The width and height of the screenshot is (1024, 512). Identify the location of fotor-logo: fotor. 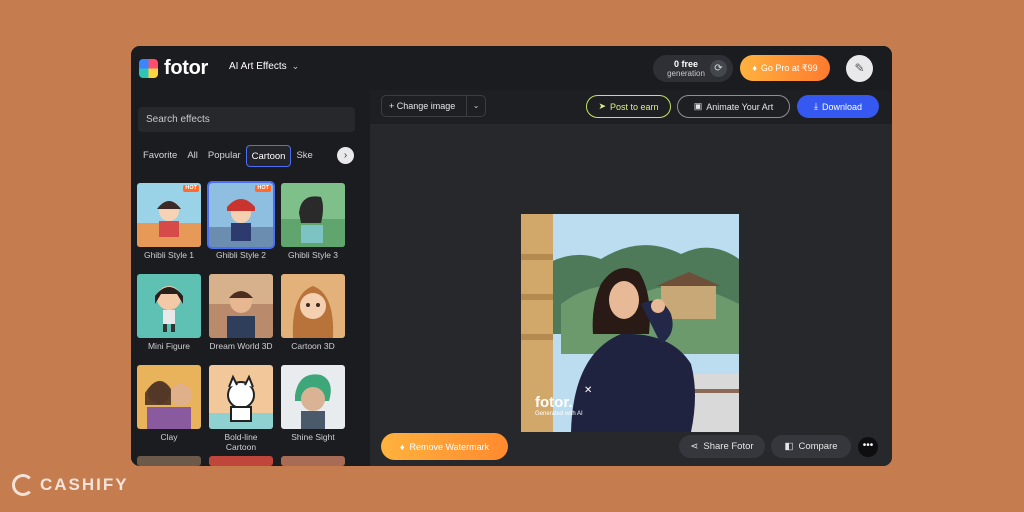
(173, 68).